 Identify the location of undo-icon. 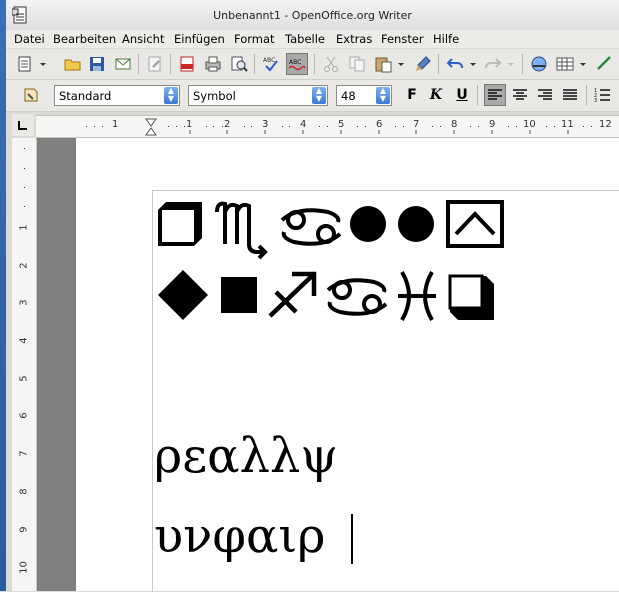
(455, 64).